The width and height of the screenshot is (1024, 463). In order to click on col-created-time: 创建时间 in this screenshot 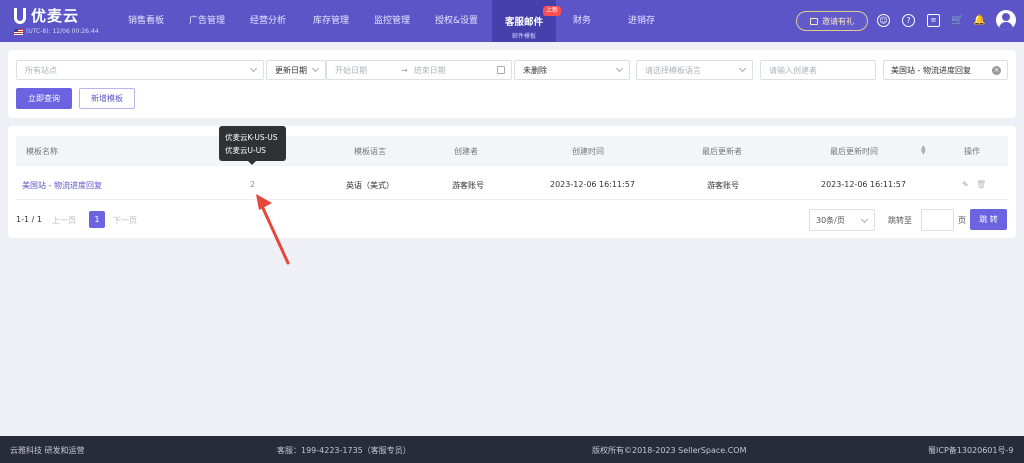, I will do `click(588, 151)`.